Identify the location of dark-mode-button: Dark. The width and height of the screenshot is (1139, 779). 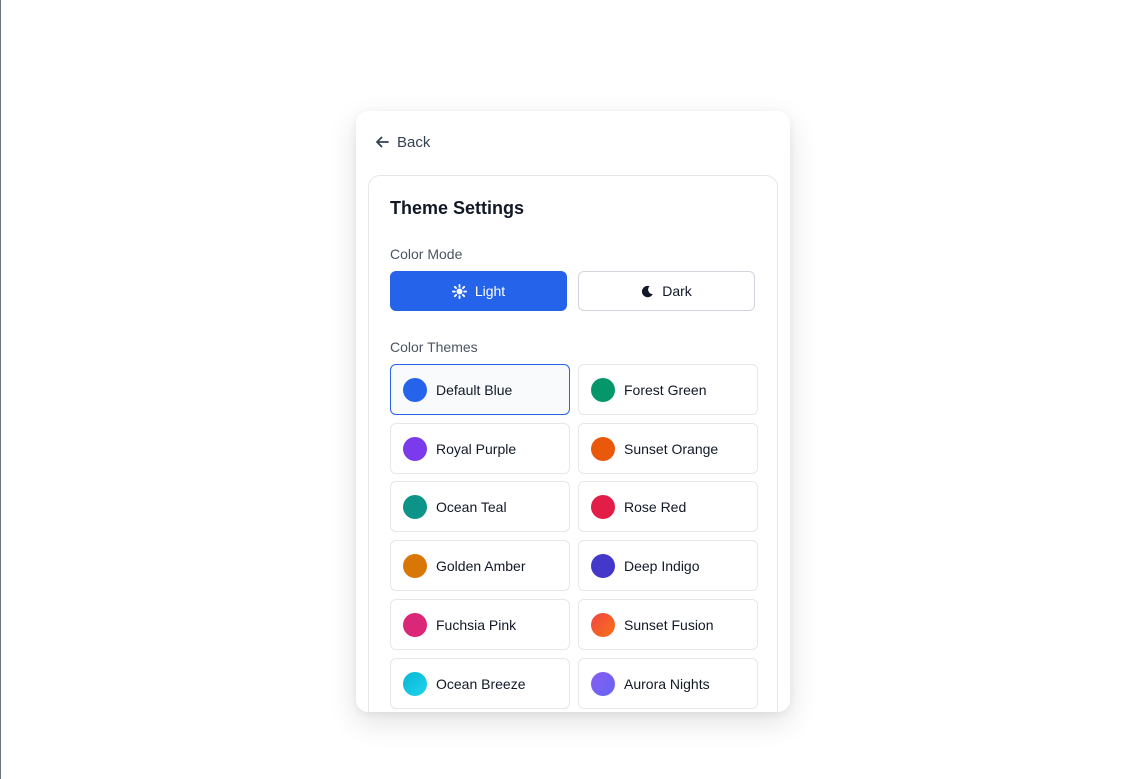
(666, 291).